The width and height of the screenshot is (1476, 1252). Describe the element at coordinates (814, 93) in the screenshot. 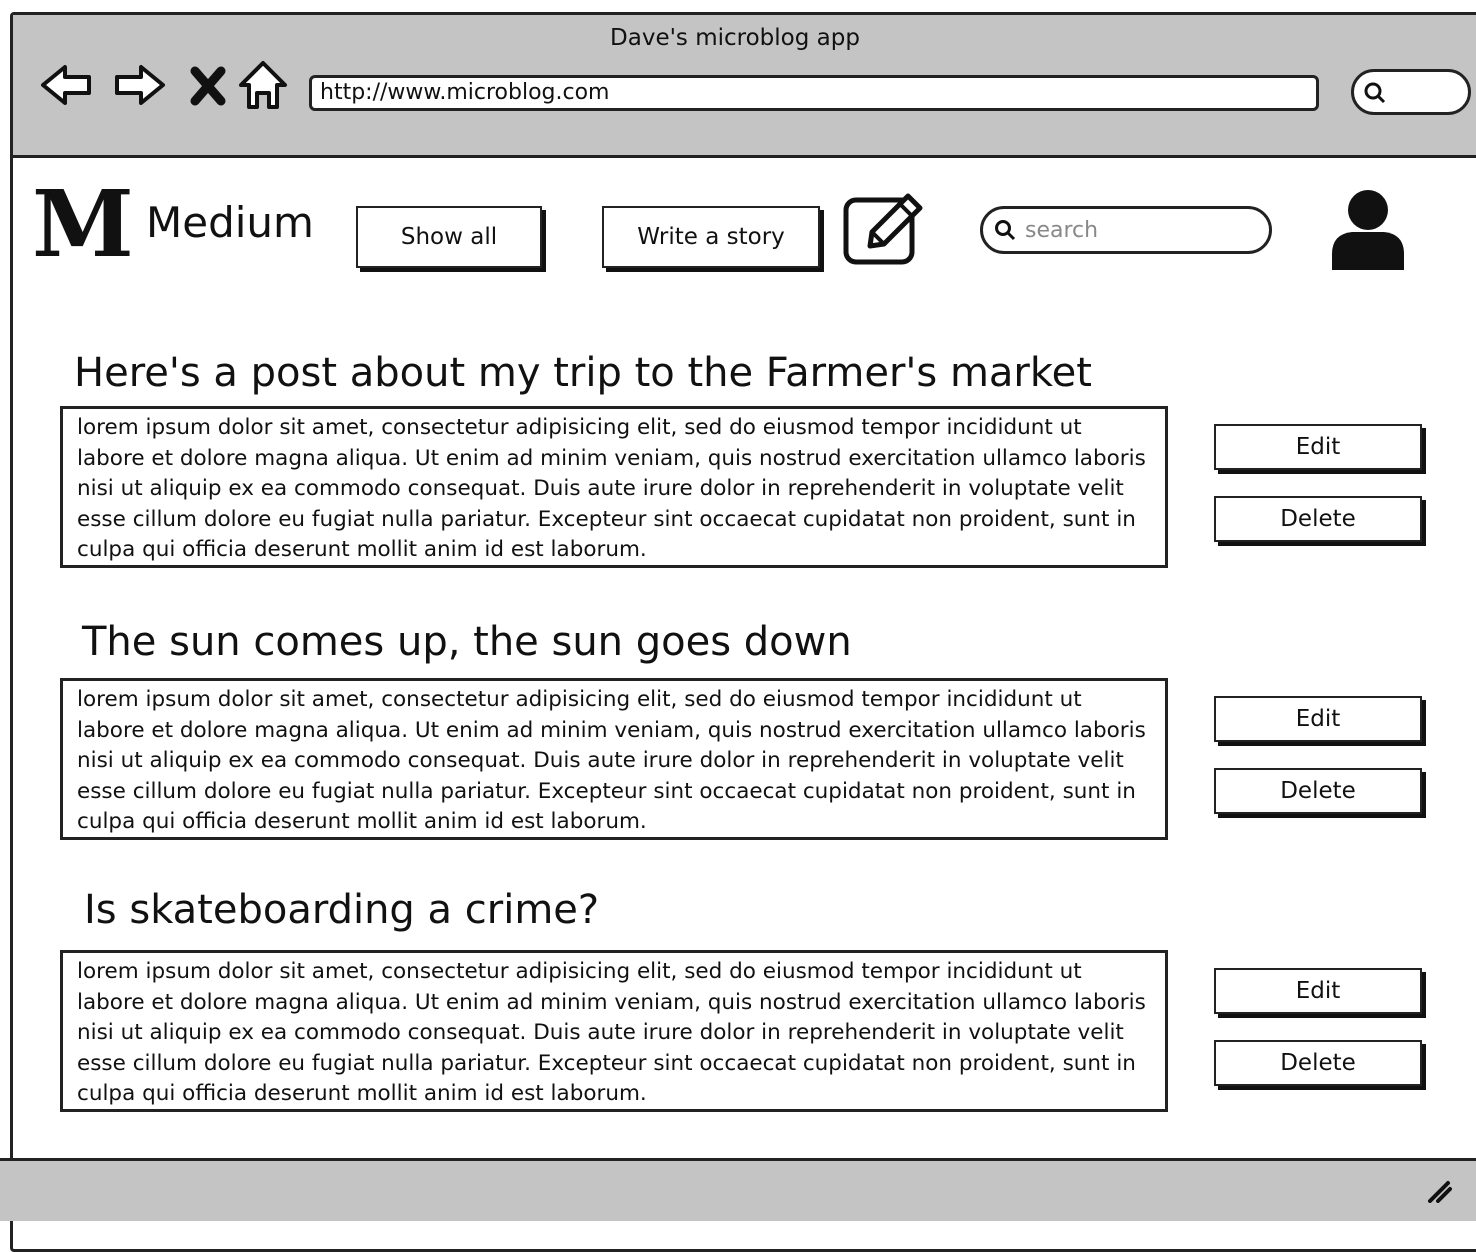

I see `url-bar: http://www.microblog.com` at that location.